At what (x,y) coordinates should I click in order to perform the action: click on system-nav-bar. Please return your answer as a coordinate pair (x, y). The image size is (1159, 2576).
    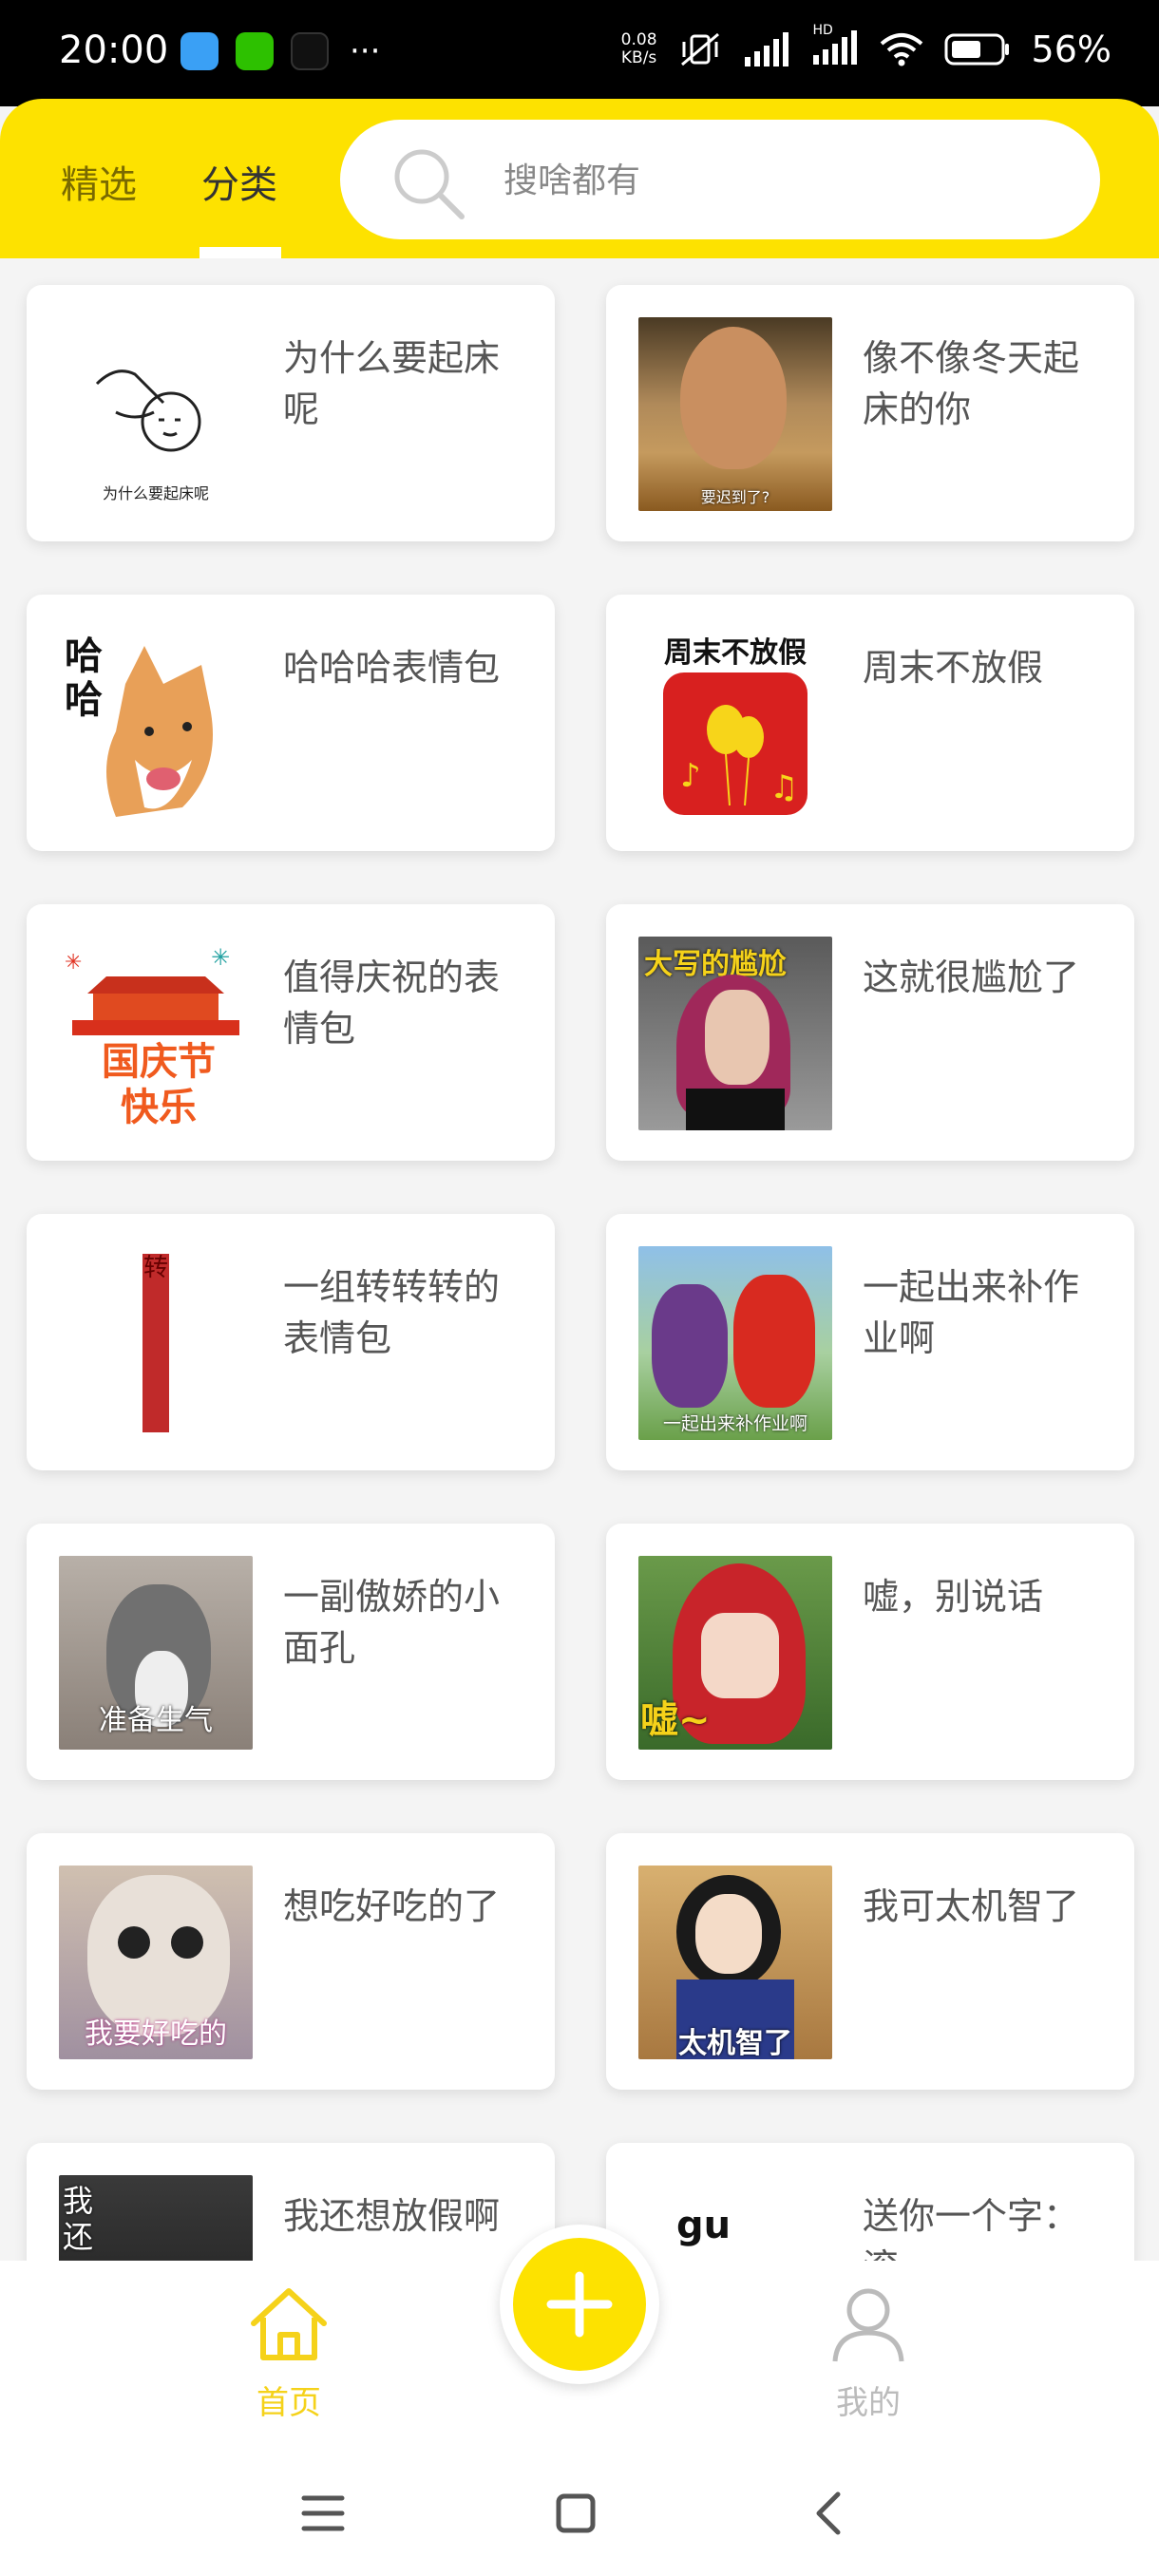
    Looking at the image, I should click on (579, 2513).